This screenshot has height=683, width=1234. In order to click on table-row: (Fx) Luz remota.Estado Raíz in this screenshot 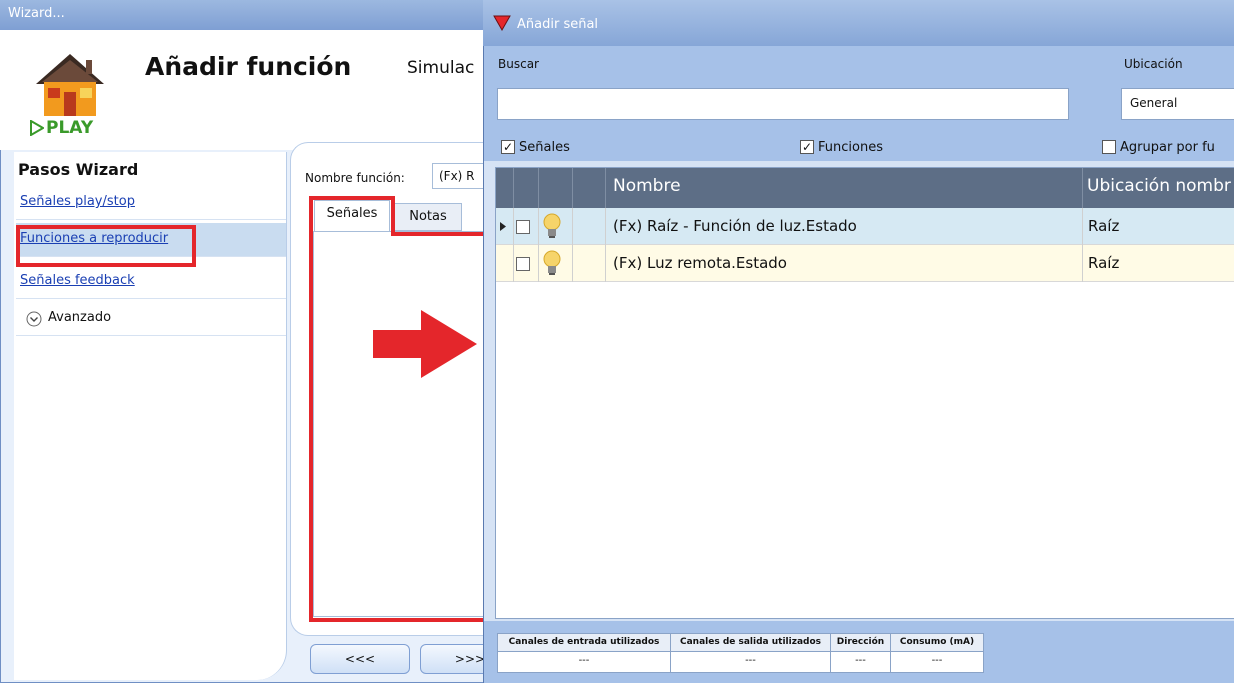, I will do `click(865, 263)`.